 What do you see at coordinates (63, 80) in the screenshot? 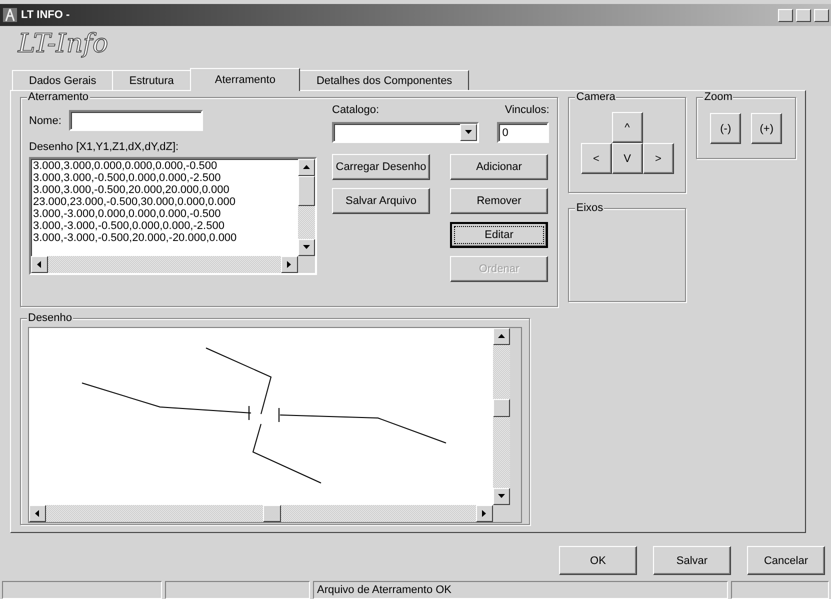
I see `tab: Dados Gerais` at bounding box center [63, 80].